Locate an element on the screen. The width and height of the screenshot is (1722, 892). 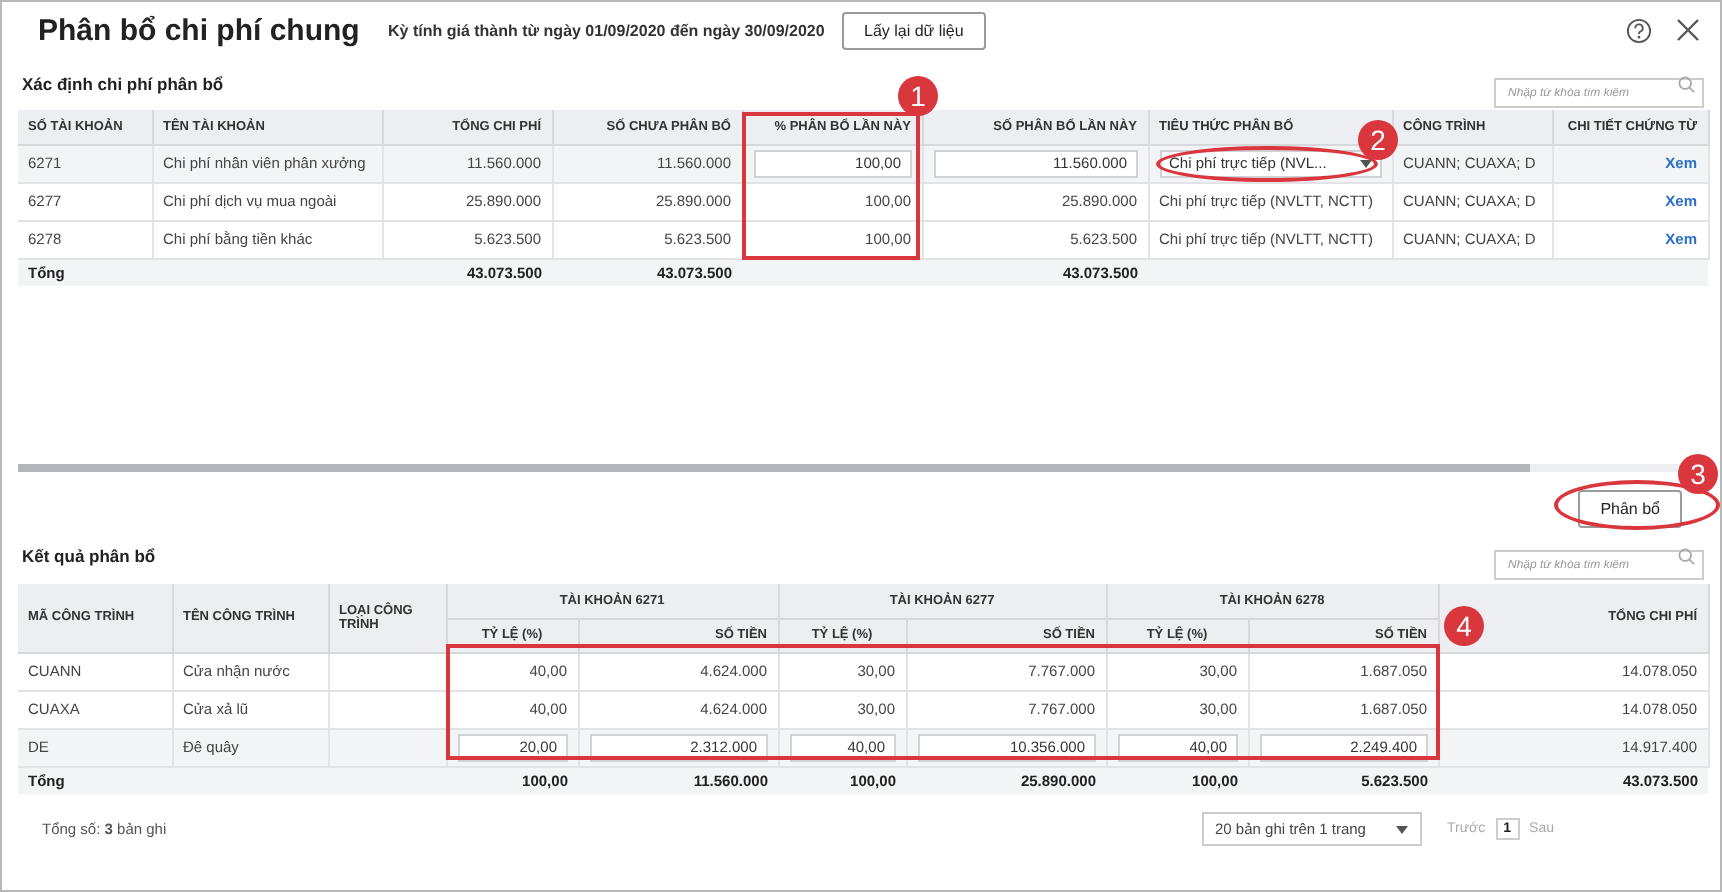
help-icon is located at coordinates (1639, 30).